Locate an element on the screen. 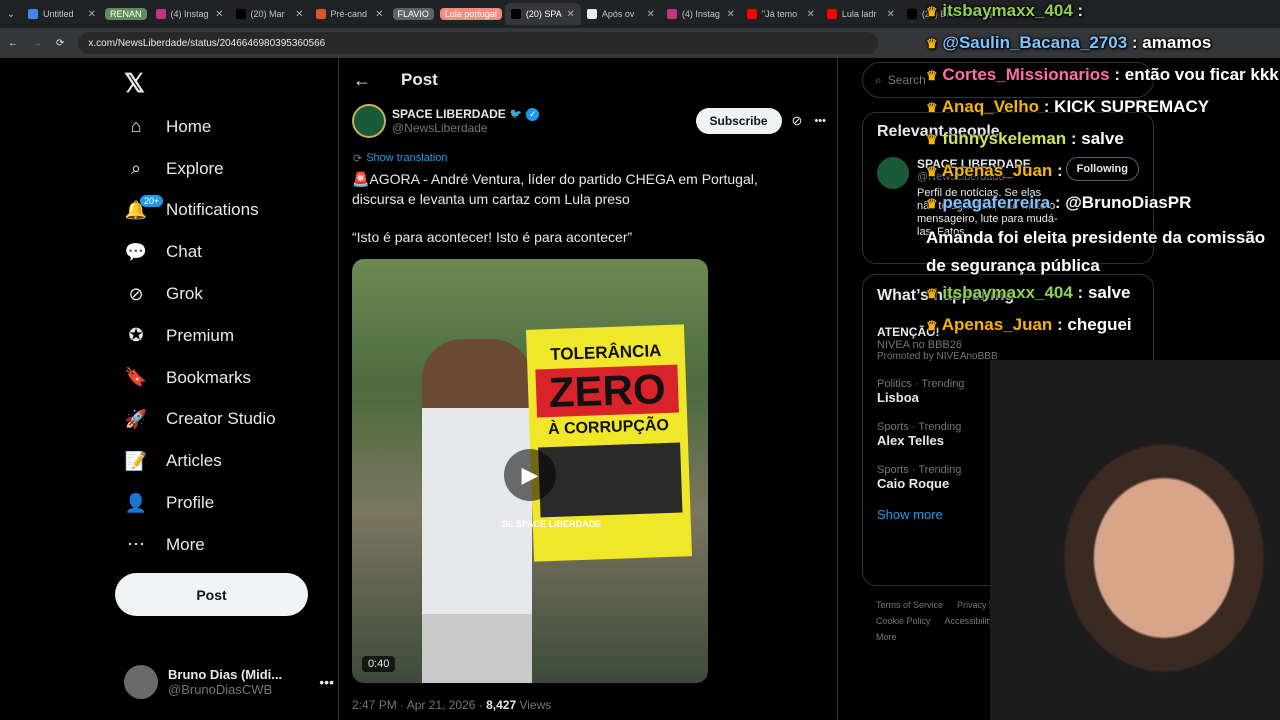  tab-4: Pré-cand ✕ is located at coordinates (350, 14).